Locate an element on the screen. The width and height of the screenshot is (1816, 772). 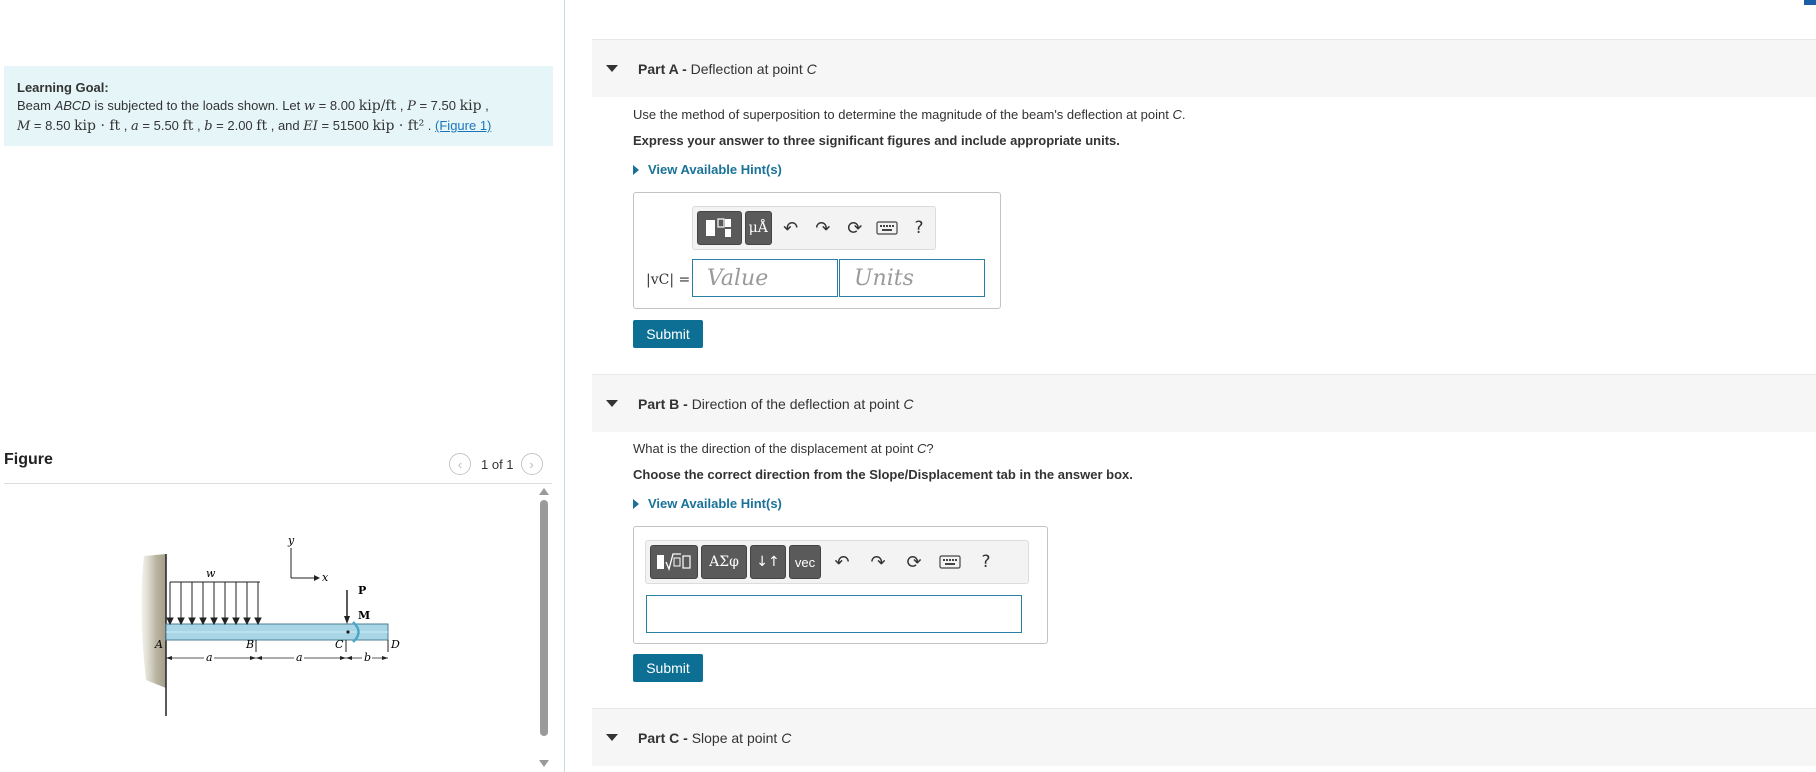
part-c-header: Part C - Slope at point C is located at coordinates (1204, 737).